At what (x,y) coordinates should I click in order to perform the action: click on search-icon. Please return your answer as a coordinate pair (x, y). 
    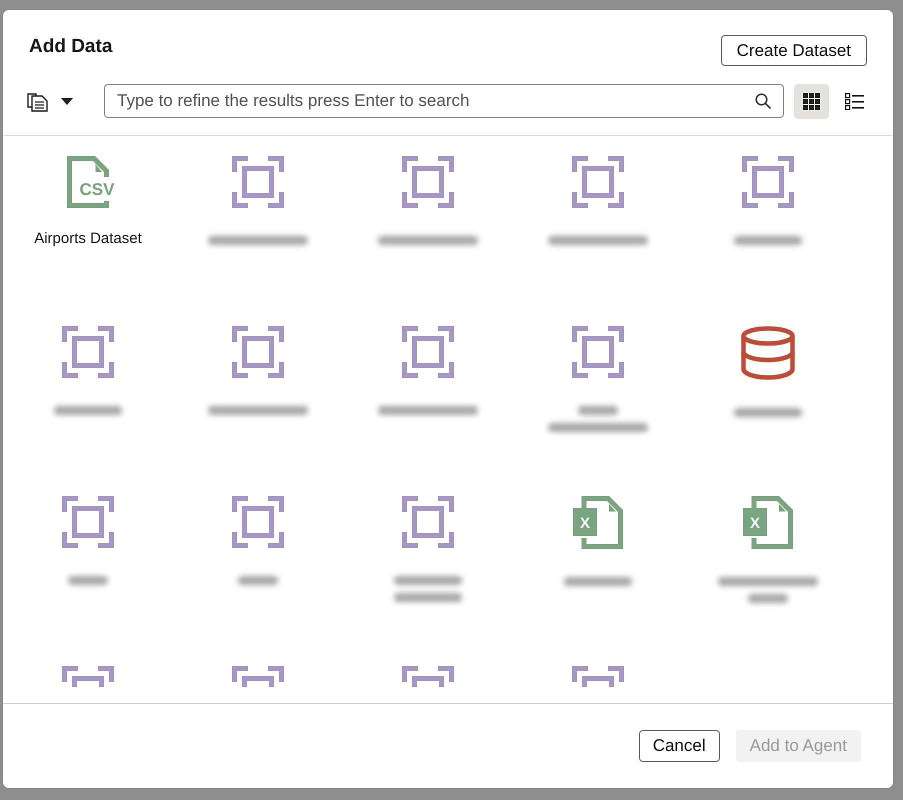
    Looking at the image, I should click on (763, 101).